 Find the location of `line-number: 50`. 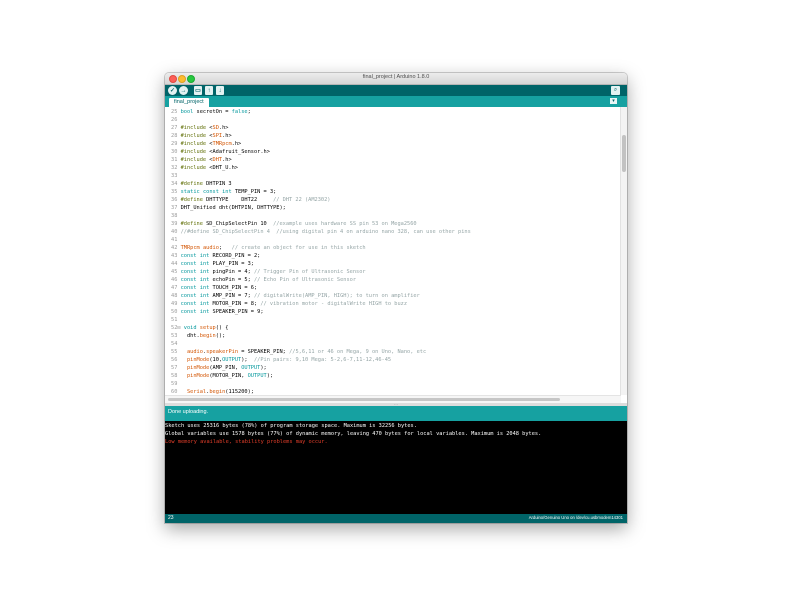

line-number: 50 is located at coordinates (174, 312).